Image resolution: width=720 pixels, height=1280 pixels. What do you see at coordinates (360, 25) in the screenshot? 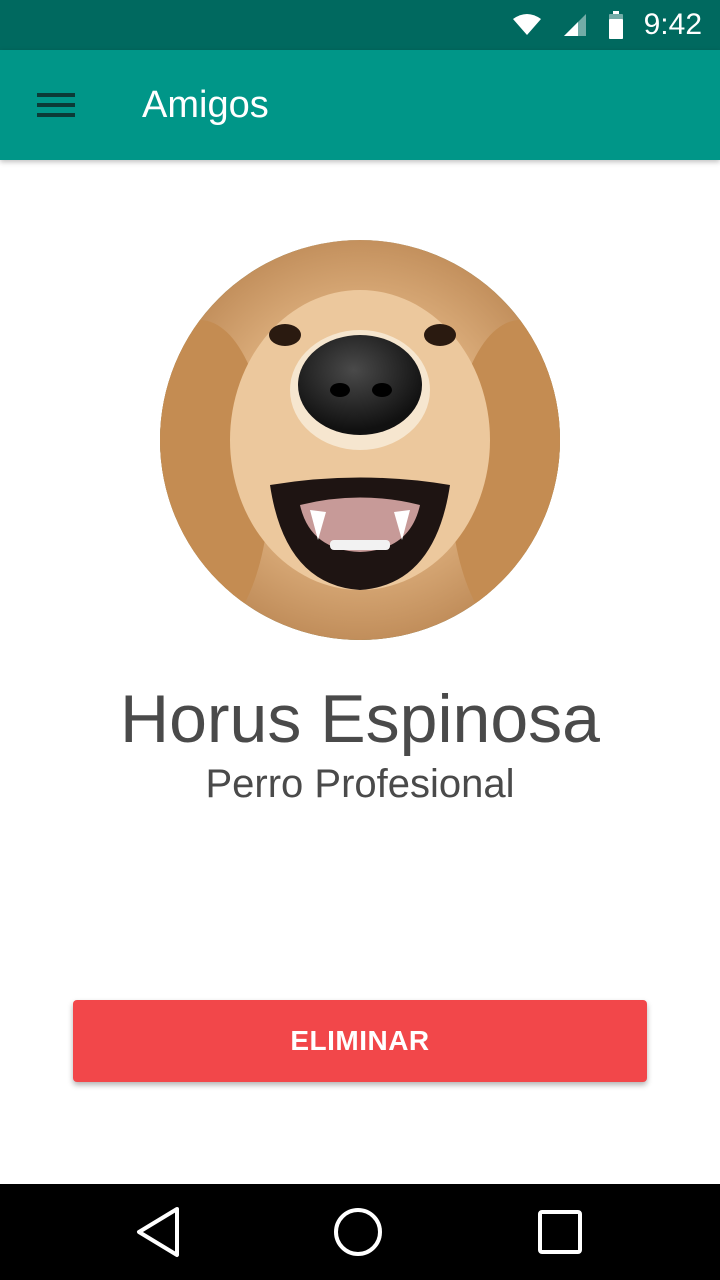
I see `status-bar: 9:42` at bounding box center [360, 25].